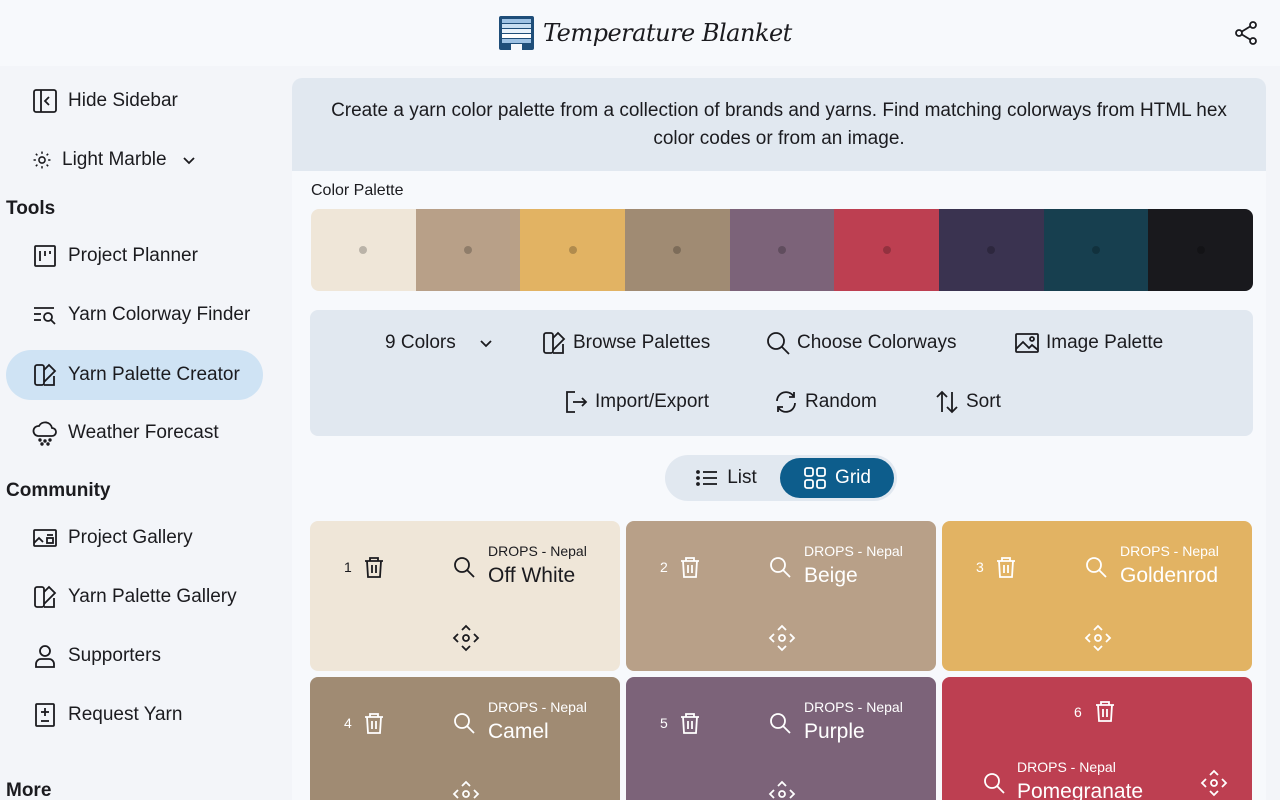  What do you see at coordinates (1169, 575) in the screenshot?
I see `colorway-name: Goldenrod` at bounding box center [1169, 575].